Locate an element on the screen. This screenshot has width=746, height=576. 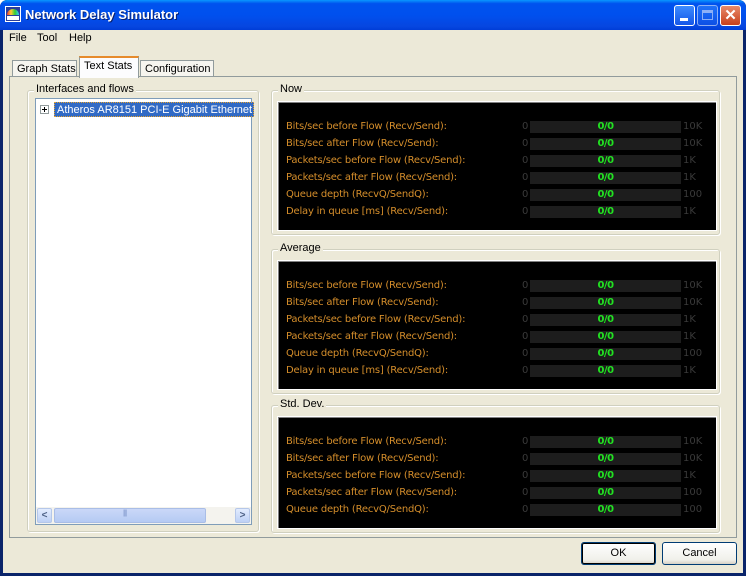
average-group-title: Average is located at coordinates (300, 248).